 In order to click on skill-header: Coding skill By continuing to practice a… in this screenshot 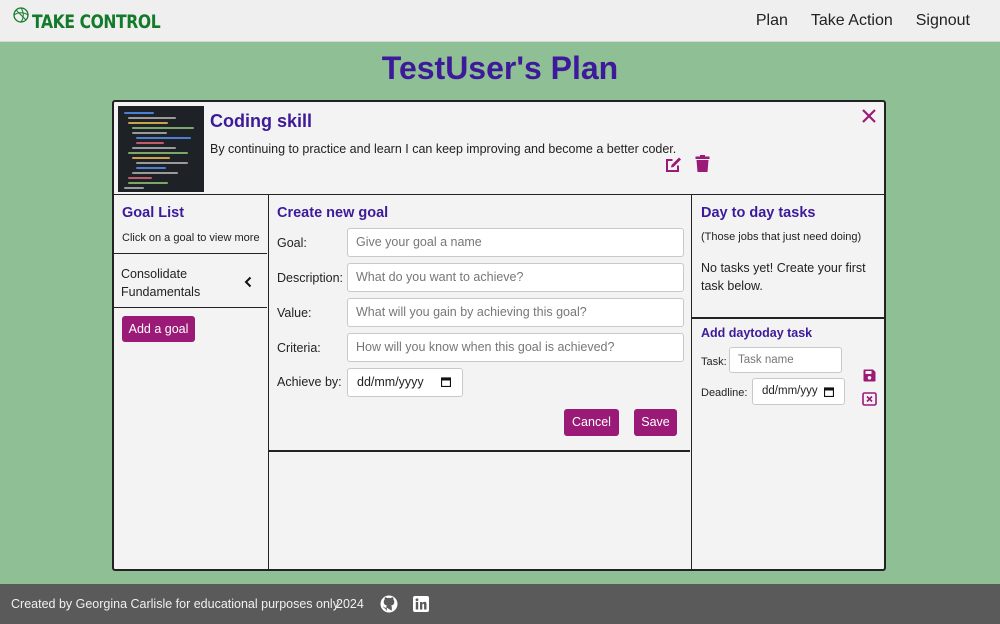, I will do `click(499, 148)`.